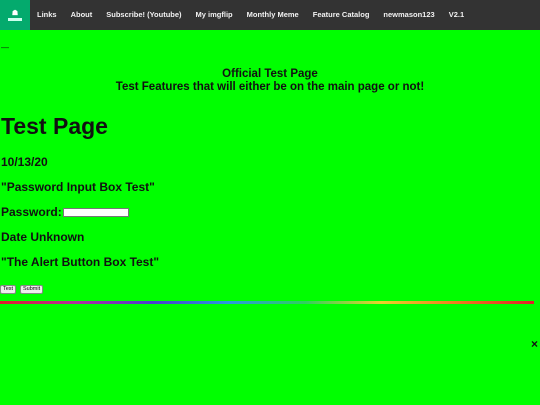 This screenshot has width=540, height=405. What do you see at coordinates (96, 212) in the screenshot?
I see `password-input` at bounding box center [96, 212].